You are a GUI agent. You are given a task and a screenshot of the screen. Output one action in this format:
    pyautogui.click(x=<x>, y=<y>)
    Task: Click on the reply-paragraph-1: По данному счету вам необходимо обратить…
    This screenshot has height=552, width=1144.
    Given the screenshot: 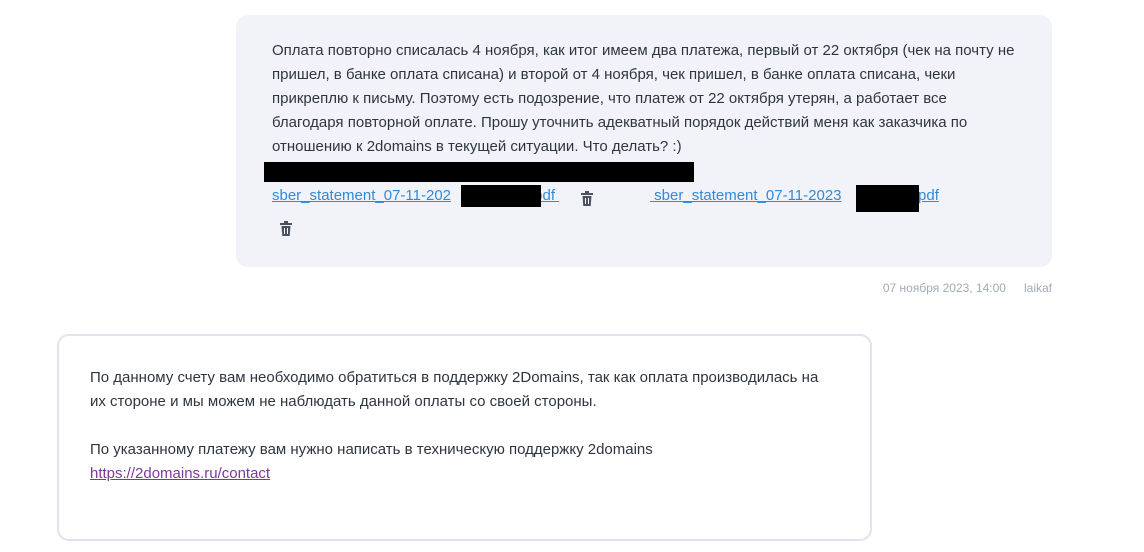 What is the action you would take?
    pyautogui.click(x=454, y=389)
    